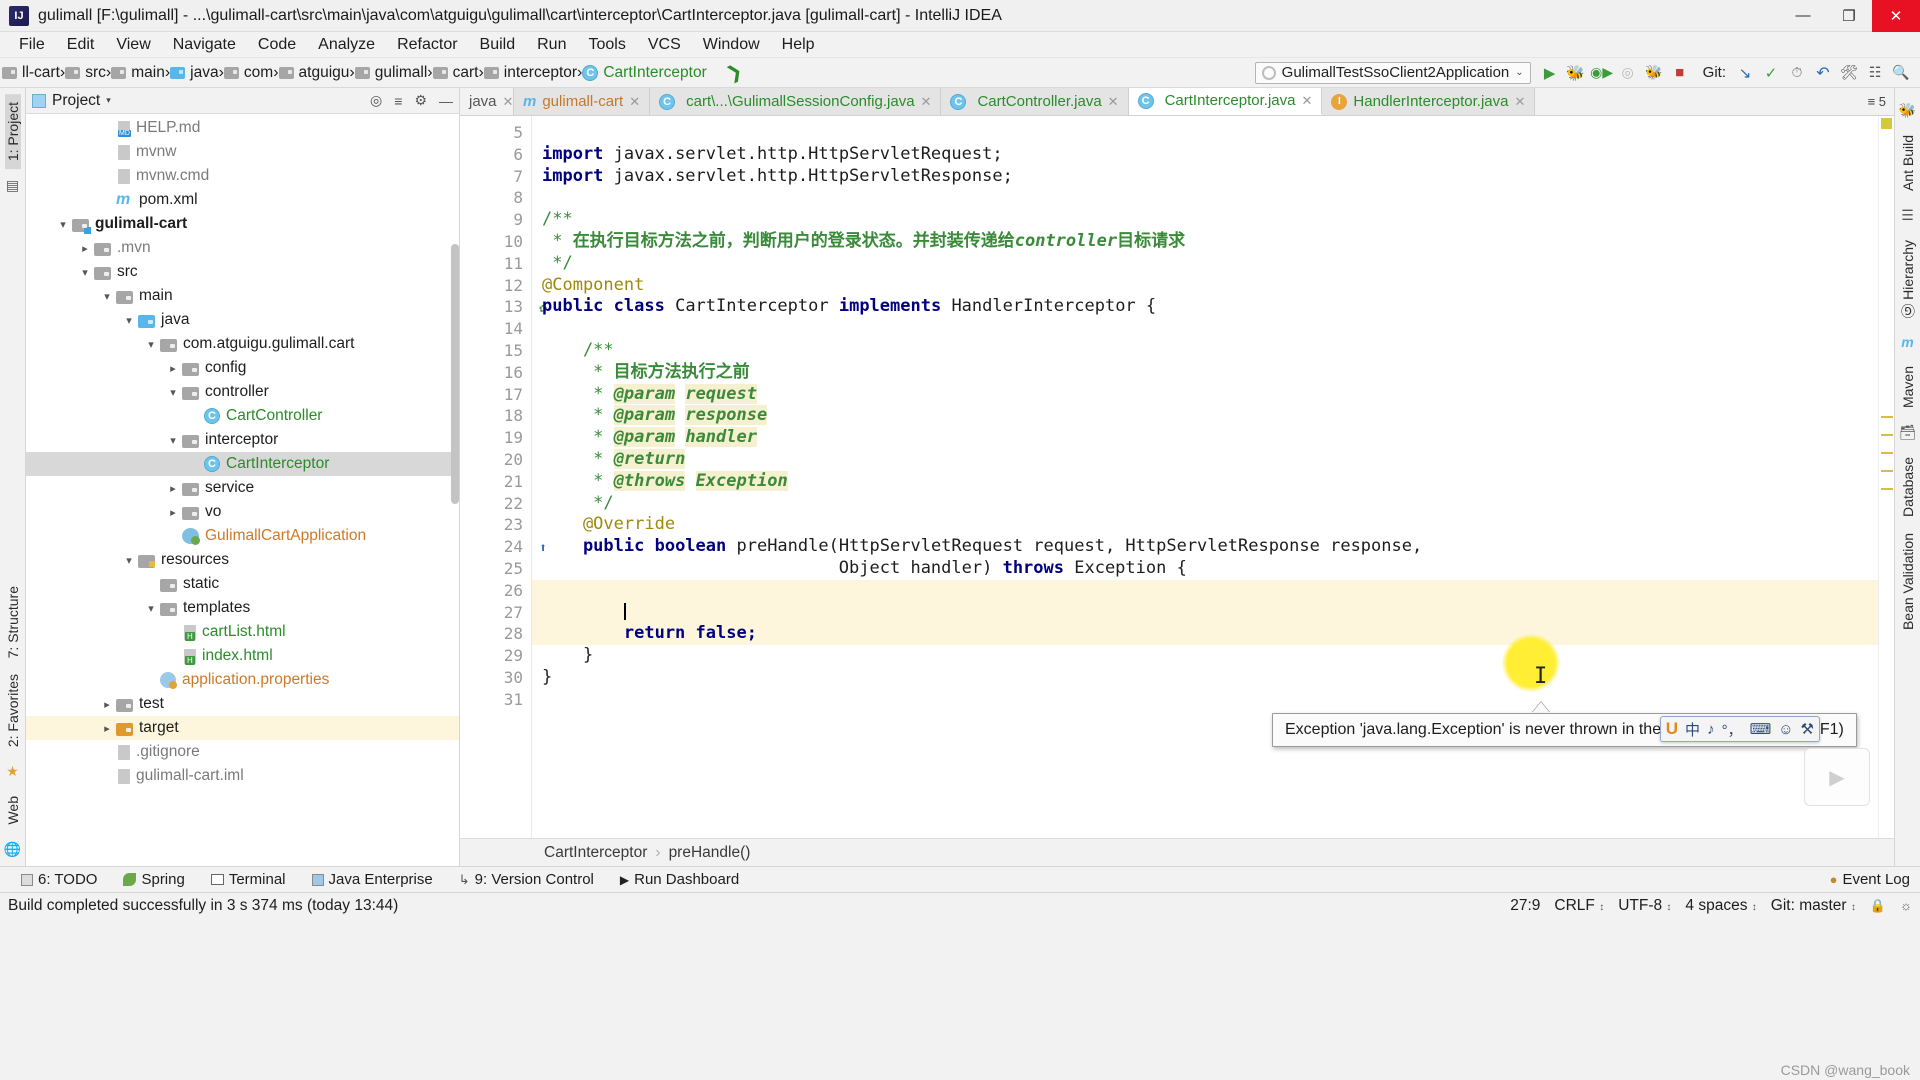 Image resolution: width=1920 pixels, height=1080 pixels. Describe the element at coordinates (1906, 905) in the screenshot. I see `balloon-icon: ☼` at that location.